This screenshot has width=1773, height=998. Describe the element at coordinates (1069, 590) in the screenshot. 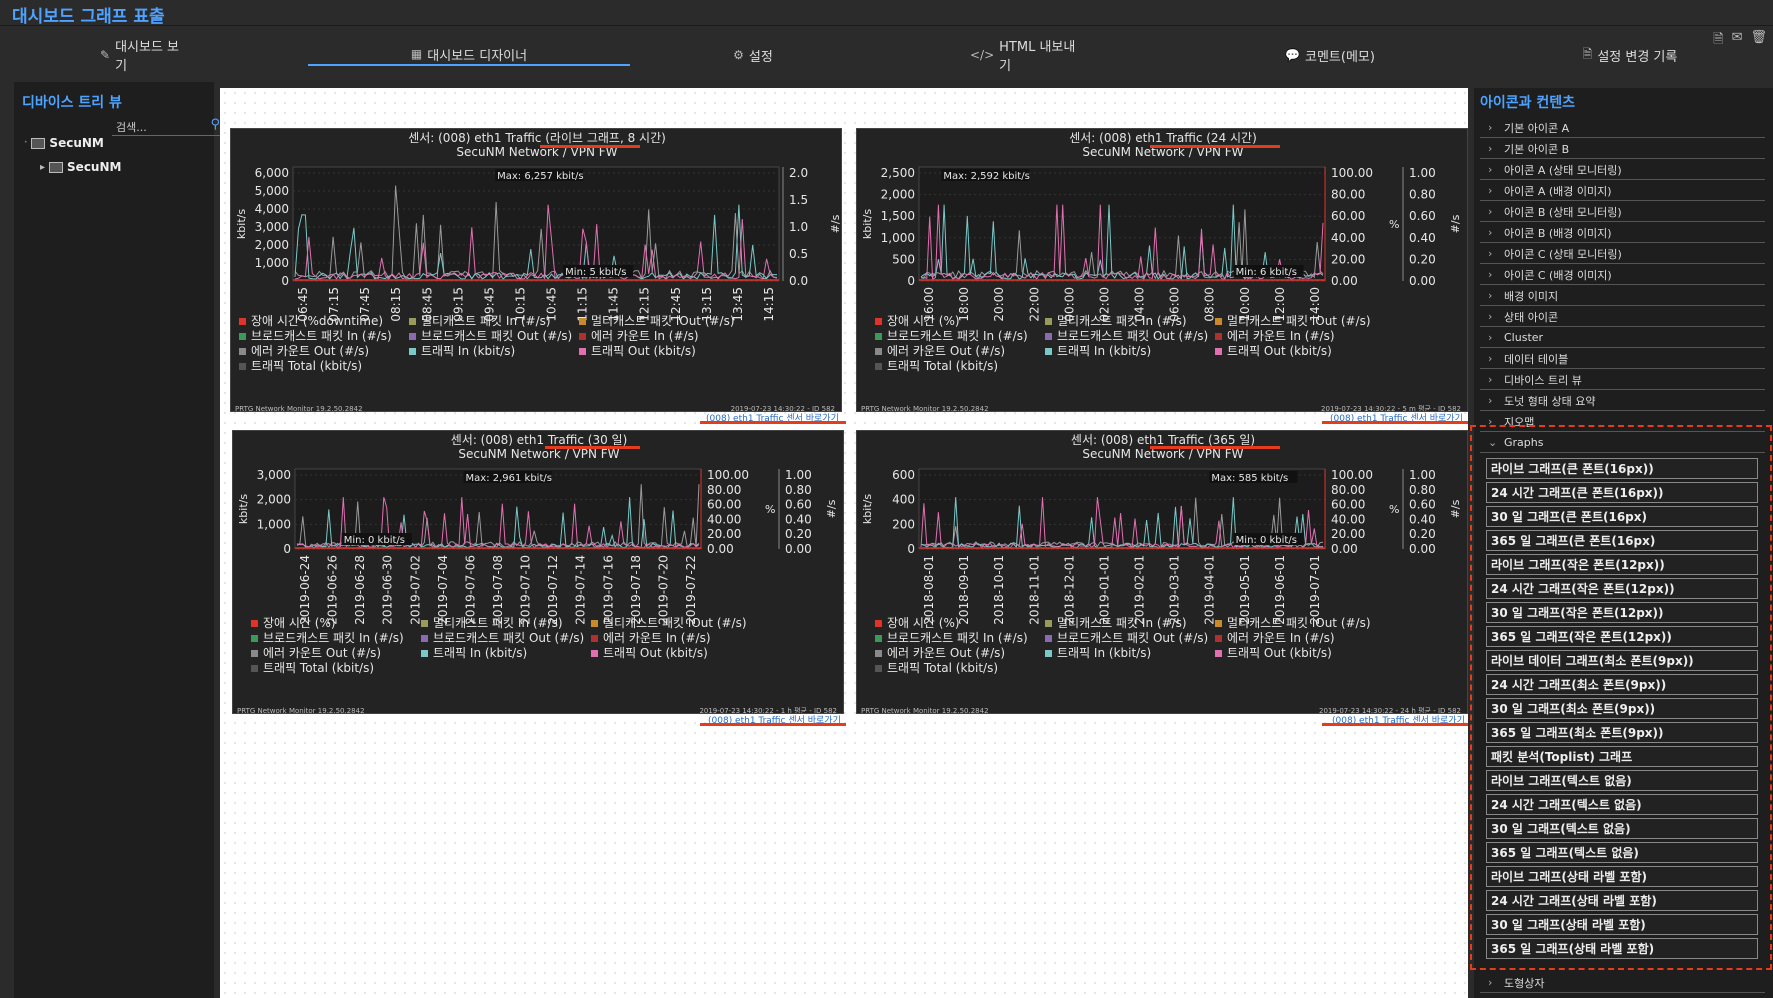

I see `x-tick-label: 2018-12-01` at that location.